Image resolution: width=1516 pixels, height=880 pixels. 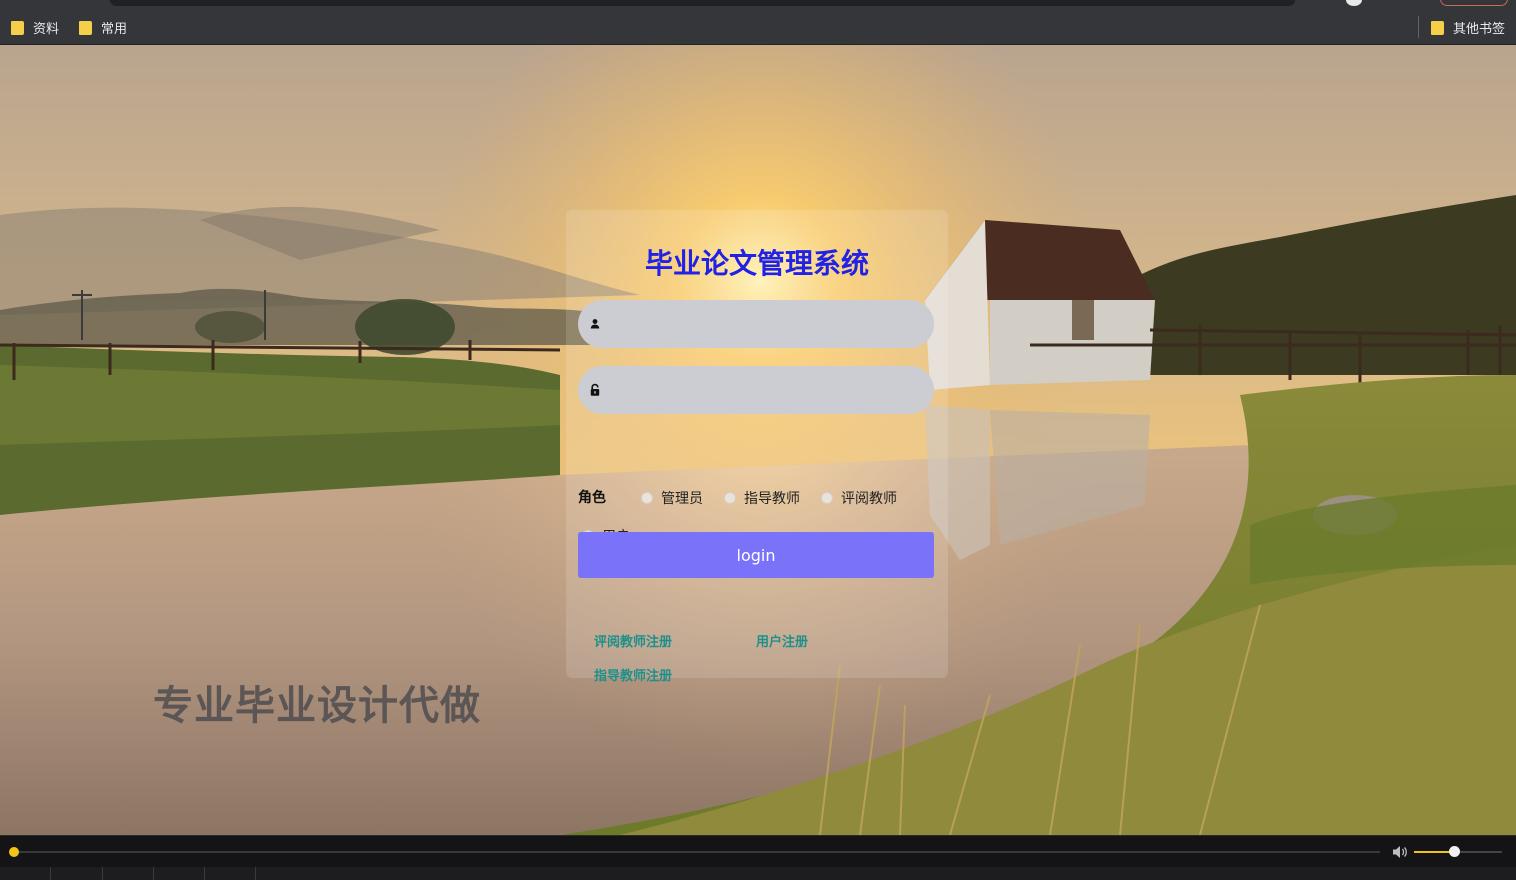 I want to click on password-input, so click(x=772, y=390).